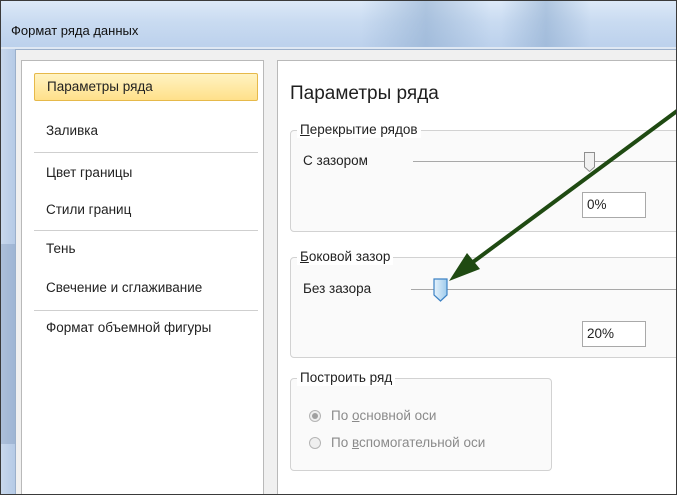  I want to click on gap-width-group-legend: Боковой зазор, so click(345, 257).